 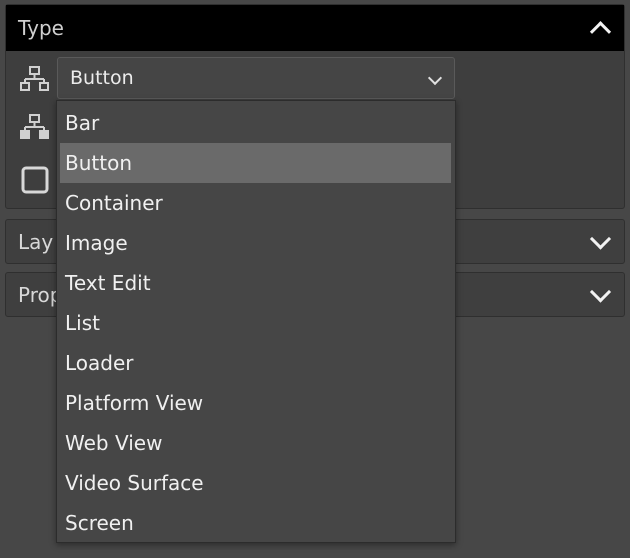 I want to click on type-select-value: Button, so click(x=102, y=78).